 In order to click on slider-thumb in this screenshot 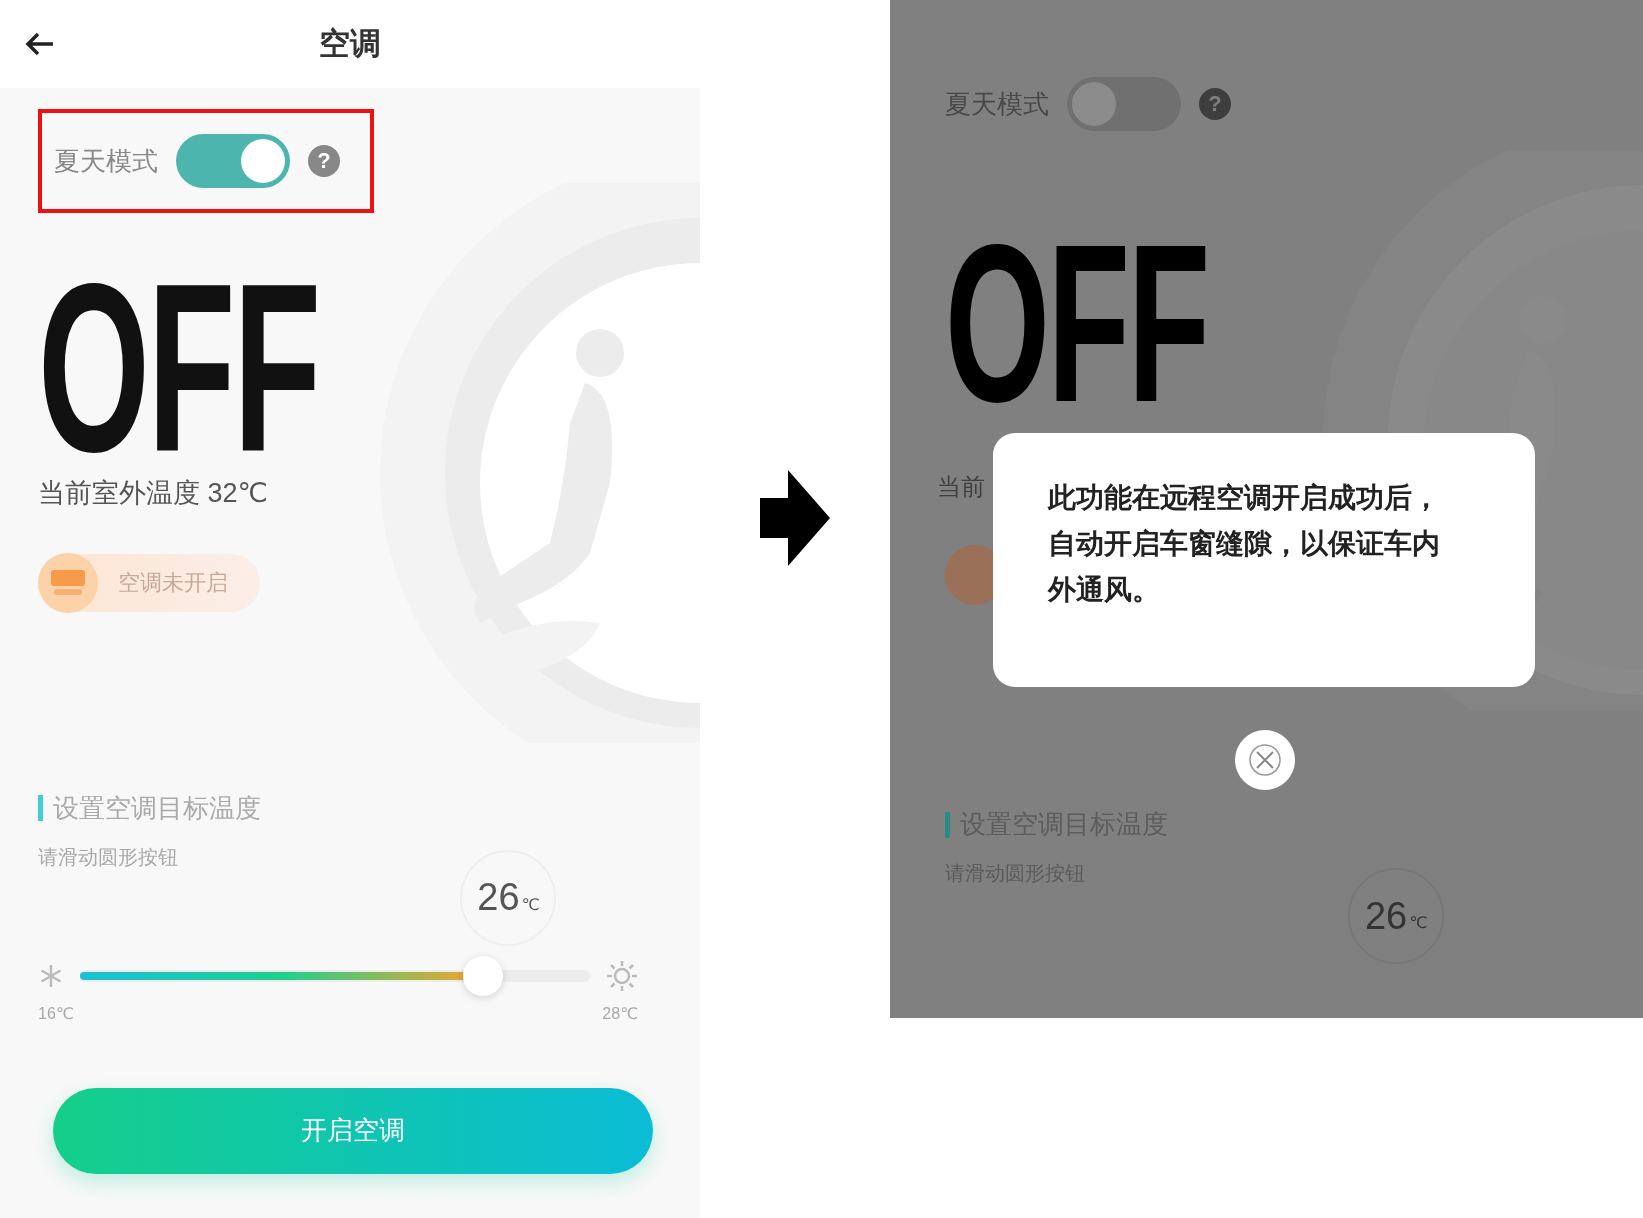, I will do `click(482, 975)`.